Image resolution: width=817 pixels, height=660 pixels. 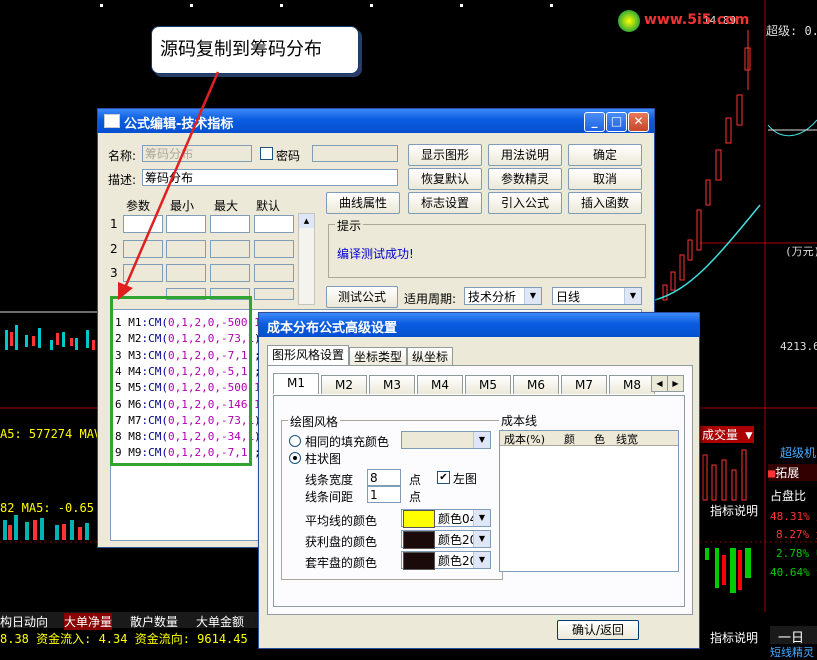 I want to click on cost-header-color2: 色, so click(x=599, y=439).